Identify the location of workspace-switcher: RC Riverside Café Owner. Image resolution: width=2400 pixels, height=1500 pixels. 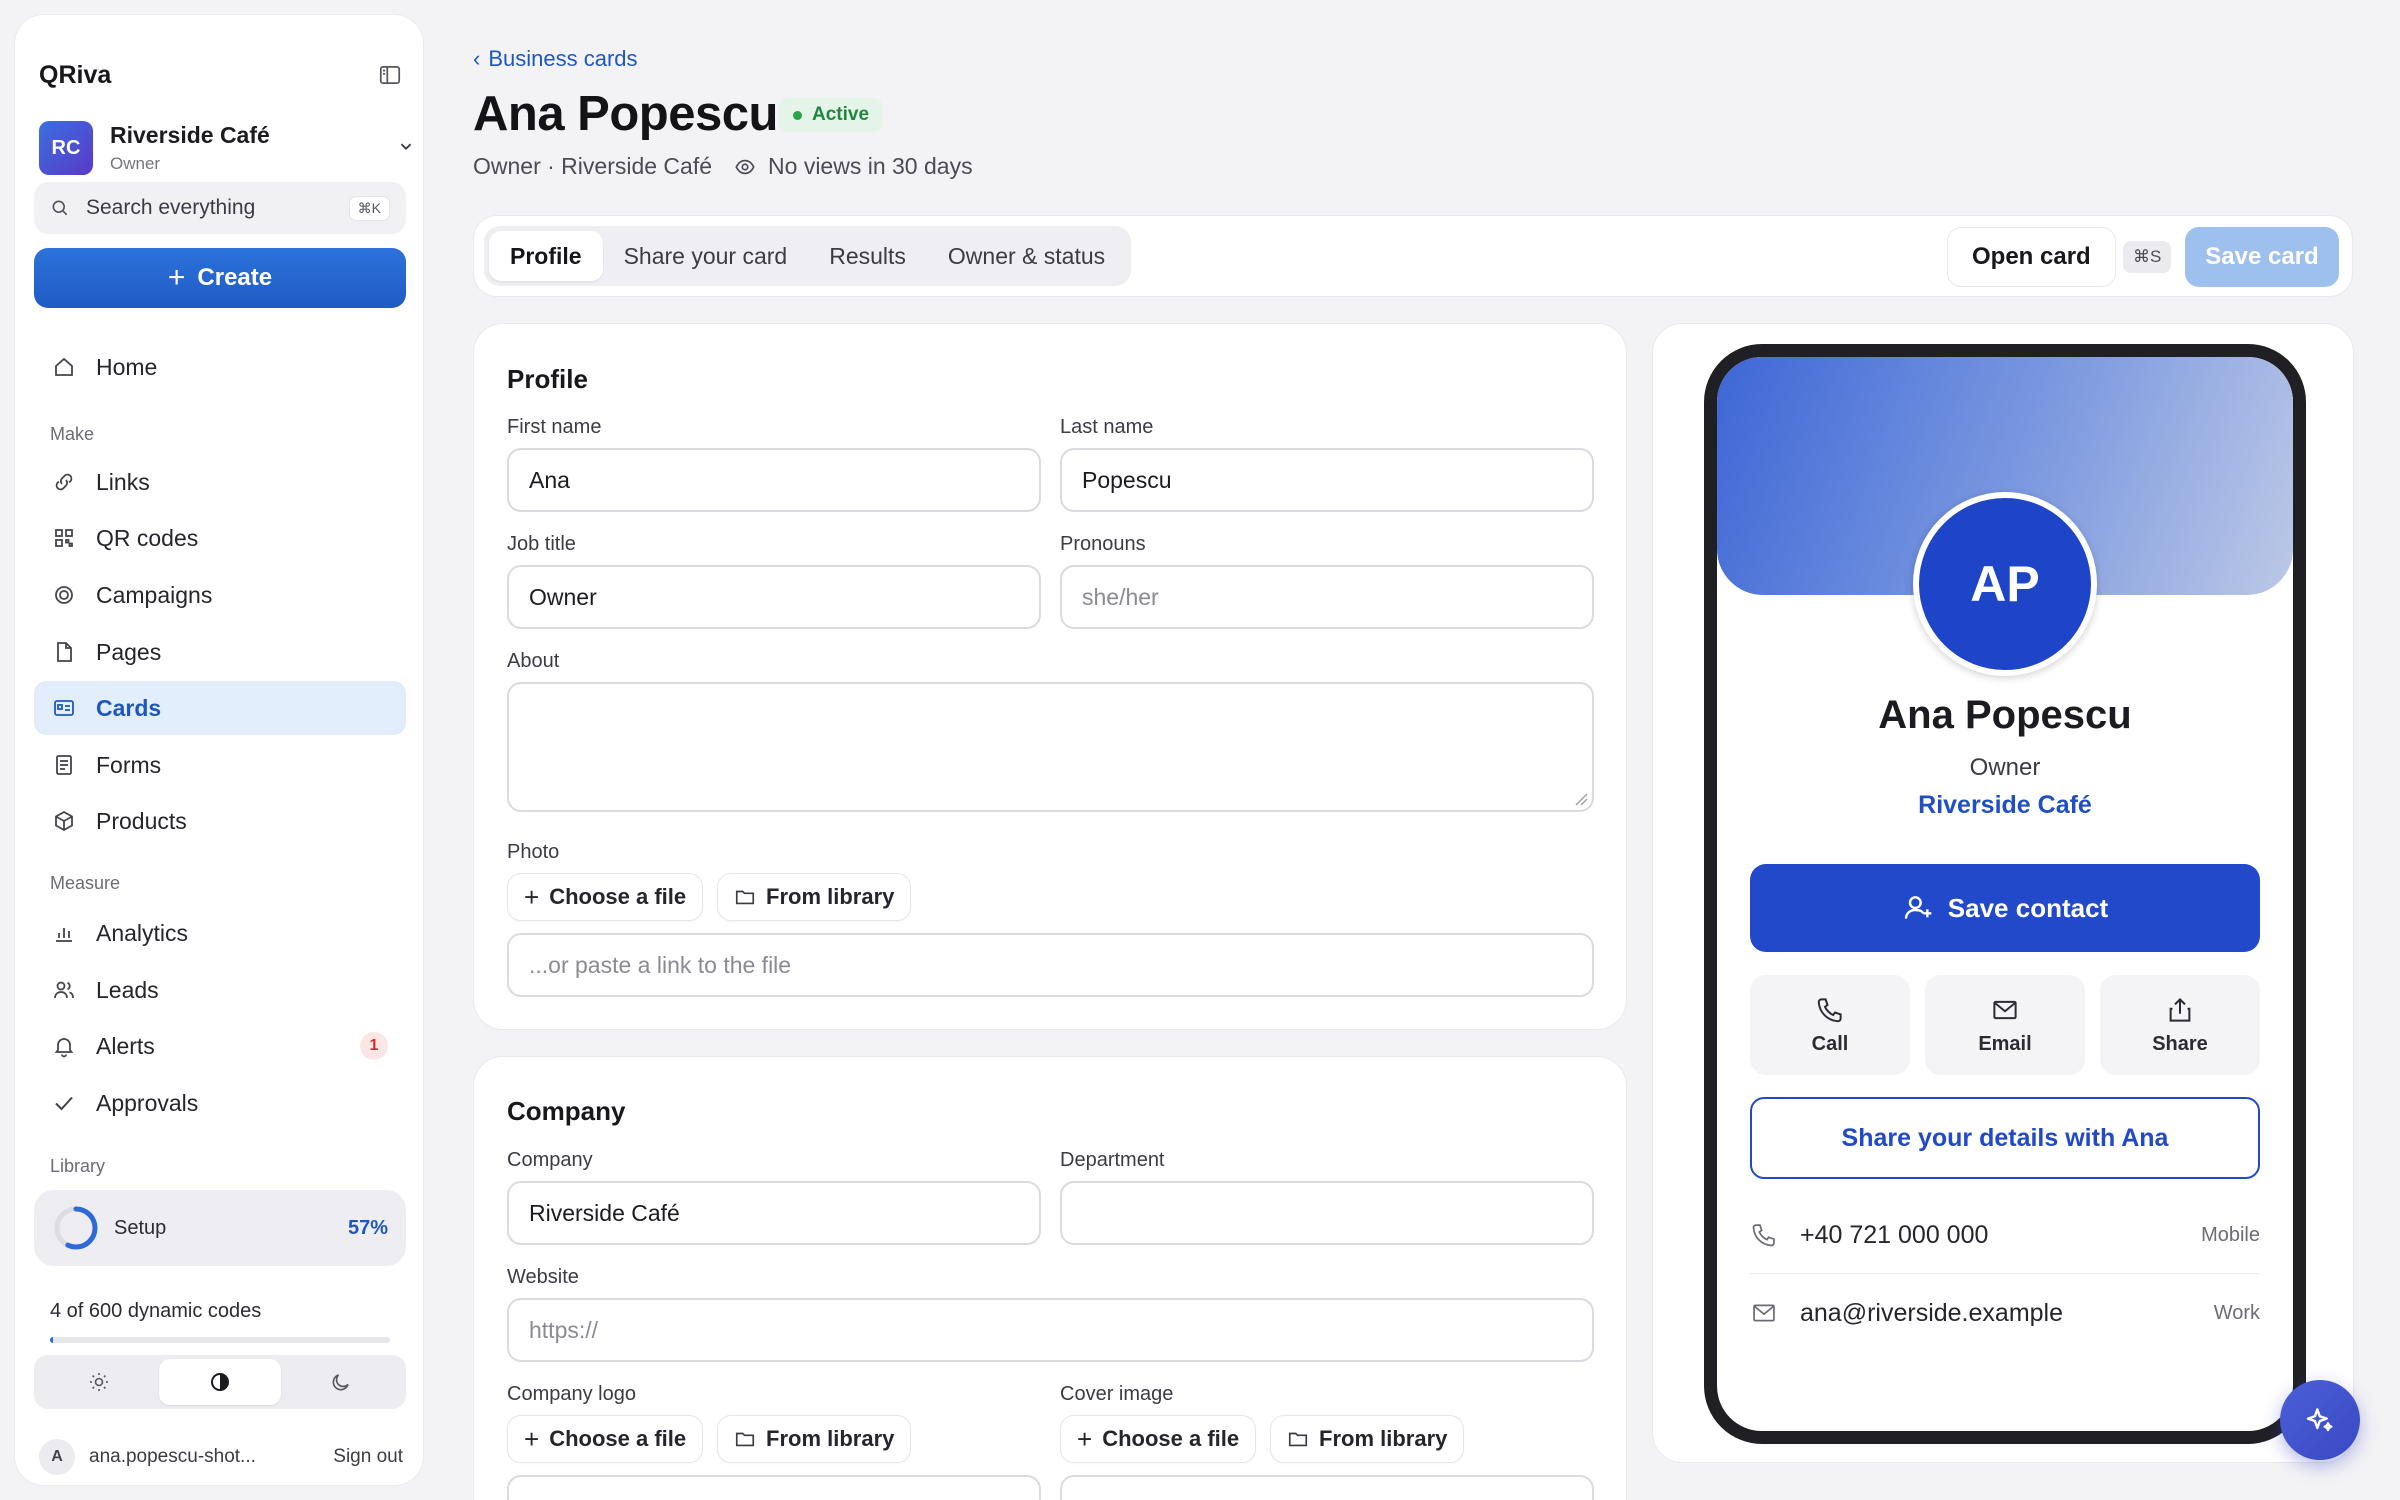
(230, 148).